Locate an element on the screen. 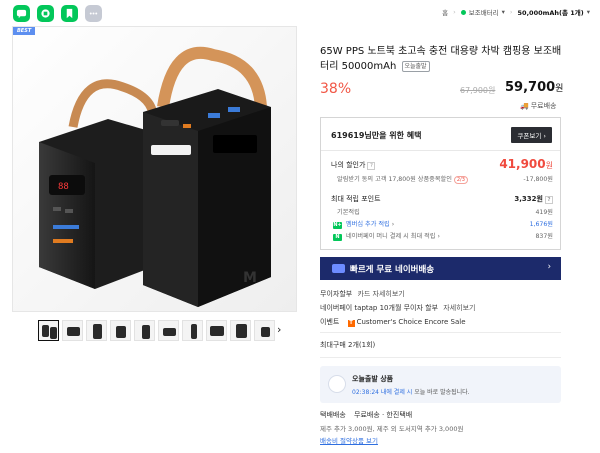 The image size is (600, 453). points-value: 3,332원? is located at coordinates (533, 199).